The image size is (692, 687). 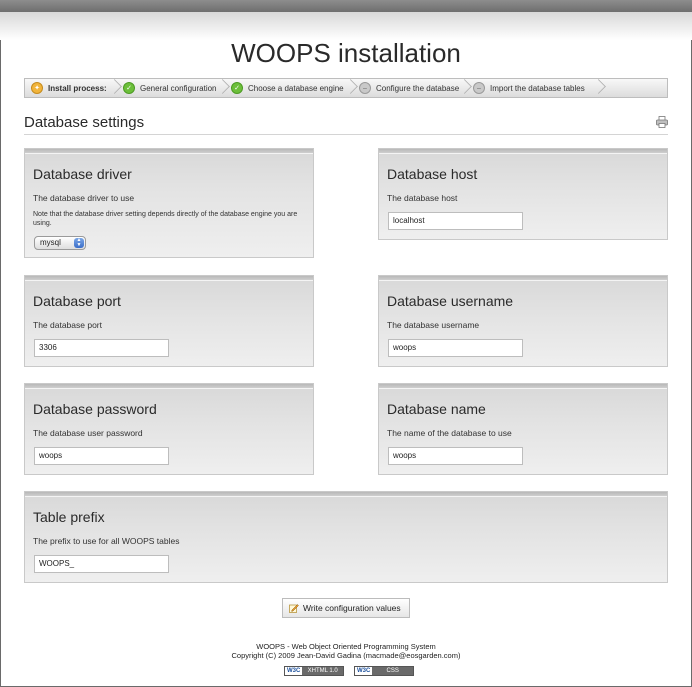 I want to click on header-gradient, so click(x=346, y=26).